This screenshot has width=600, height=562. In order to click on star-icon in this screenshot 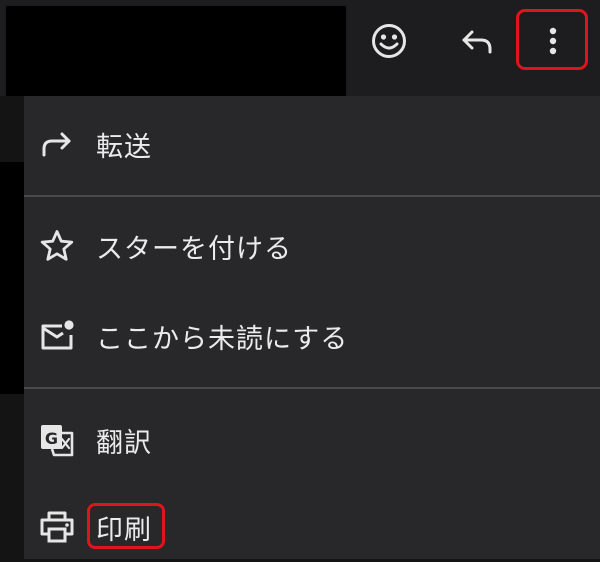, I will do `click(57, 246)`.